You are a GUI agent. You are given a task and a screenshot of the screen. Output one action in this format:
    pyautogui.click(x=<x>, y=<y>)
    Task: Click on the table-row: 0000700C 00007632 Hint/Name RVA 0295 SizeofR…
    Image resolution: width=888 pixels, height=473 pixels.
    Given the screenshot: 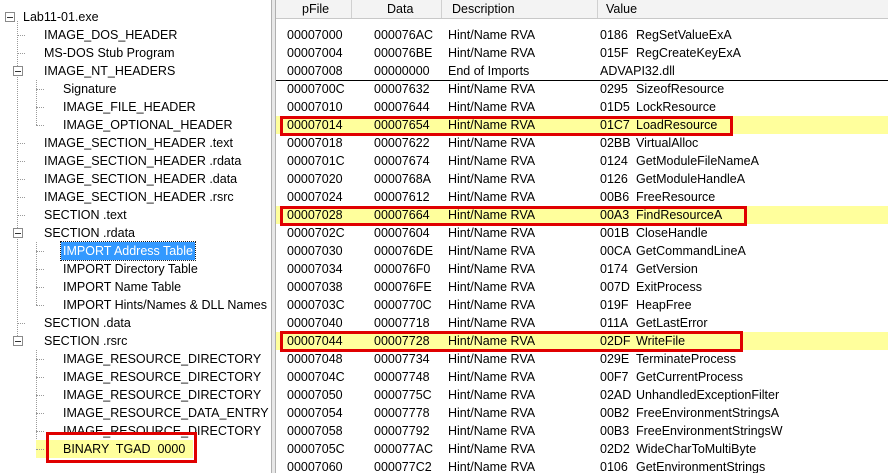 What is the action you would take?
    pyautogui.click(x=582, y=89)
    